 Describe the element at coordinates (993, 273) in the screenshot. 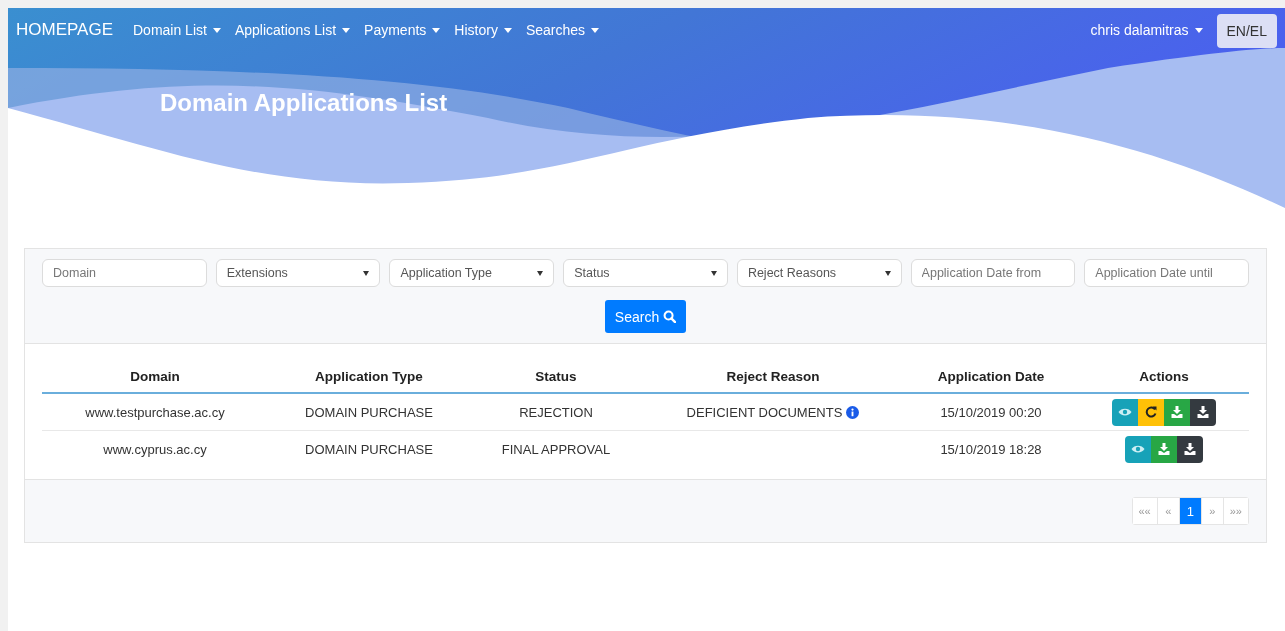

I see `input-field: Application Date from` at that location.